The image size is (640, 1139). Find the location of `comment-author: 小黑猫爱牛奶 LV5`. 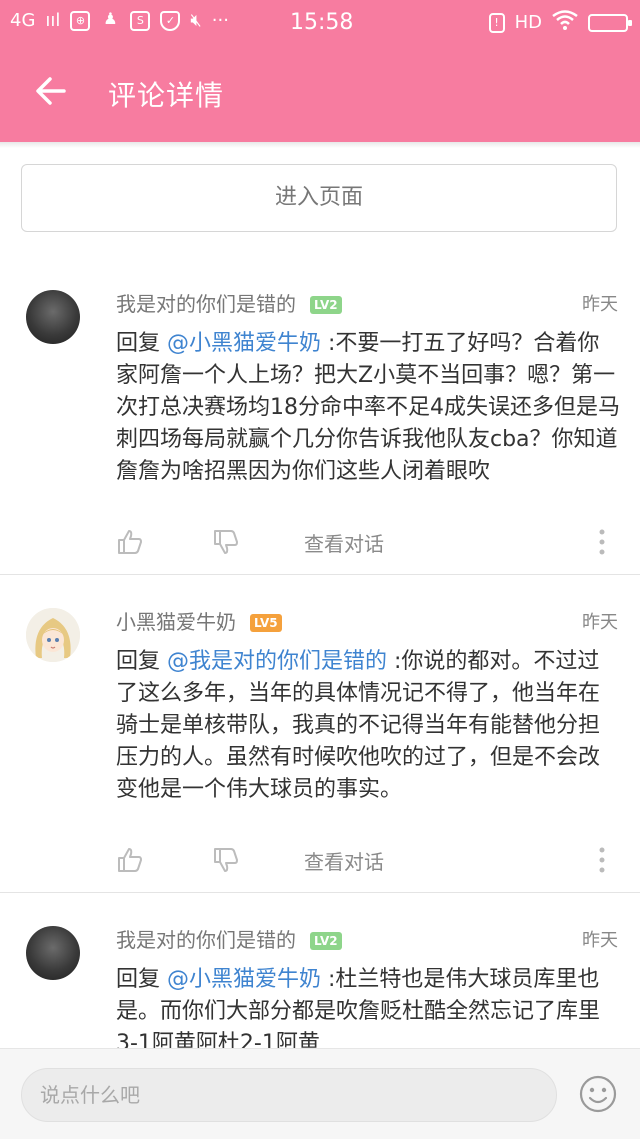

comment-author: 小黑猫爱牛奶 LV5 is located at coordinates (199, 620).